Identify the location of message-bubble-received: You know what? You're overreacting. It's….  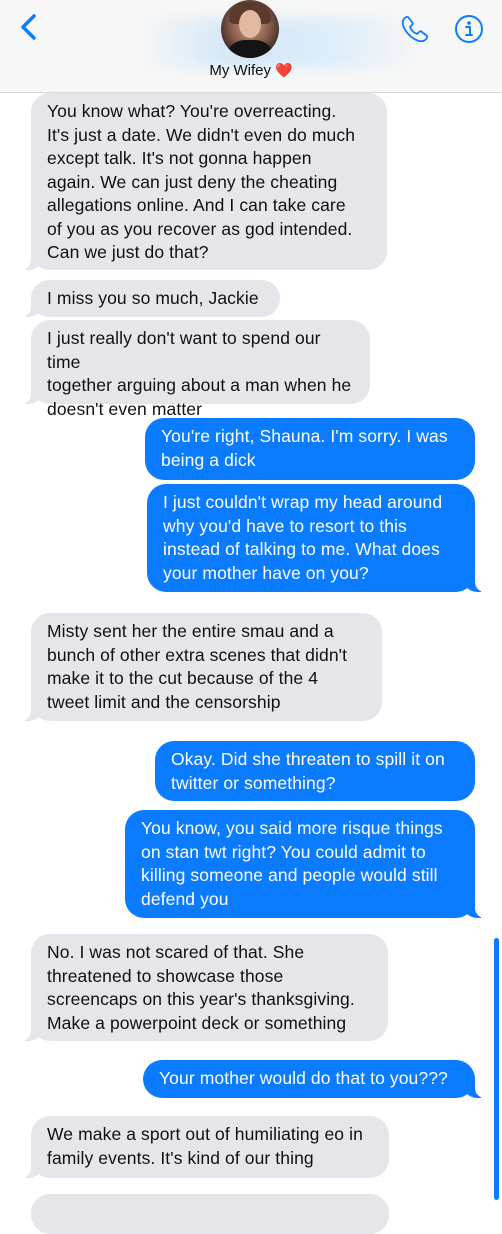
(203, 181).